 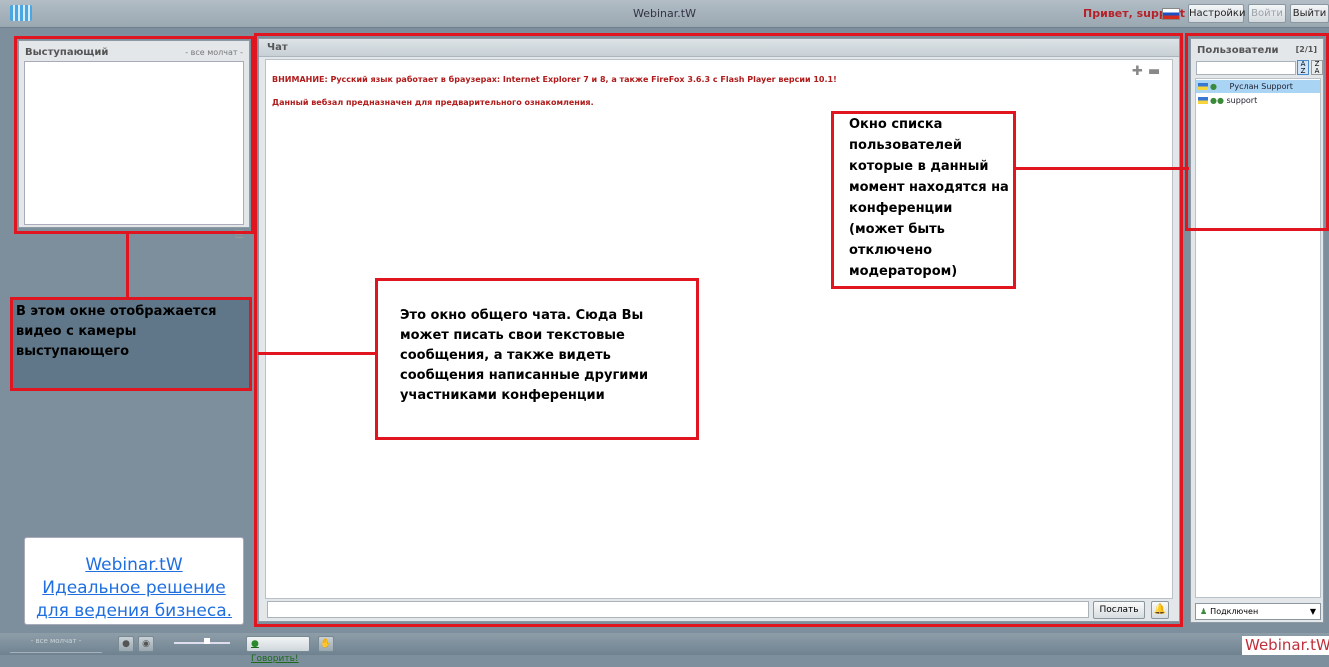 What do you see at coordinates (1171, 14) in the screenshot?
I see `flag-ru-icon` at bounding box center [1171, 14].